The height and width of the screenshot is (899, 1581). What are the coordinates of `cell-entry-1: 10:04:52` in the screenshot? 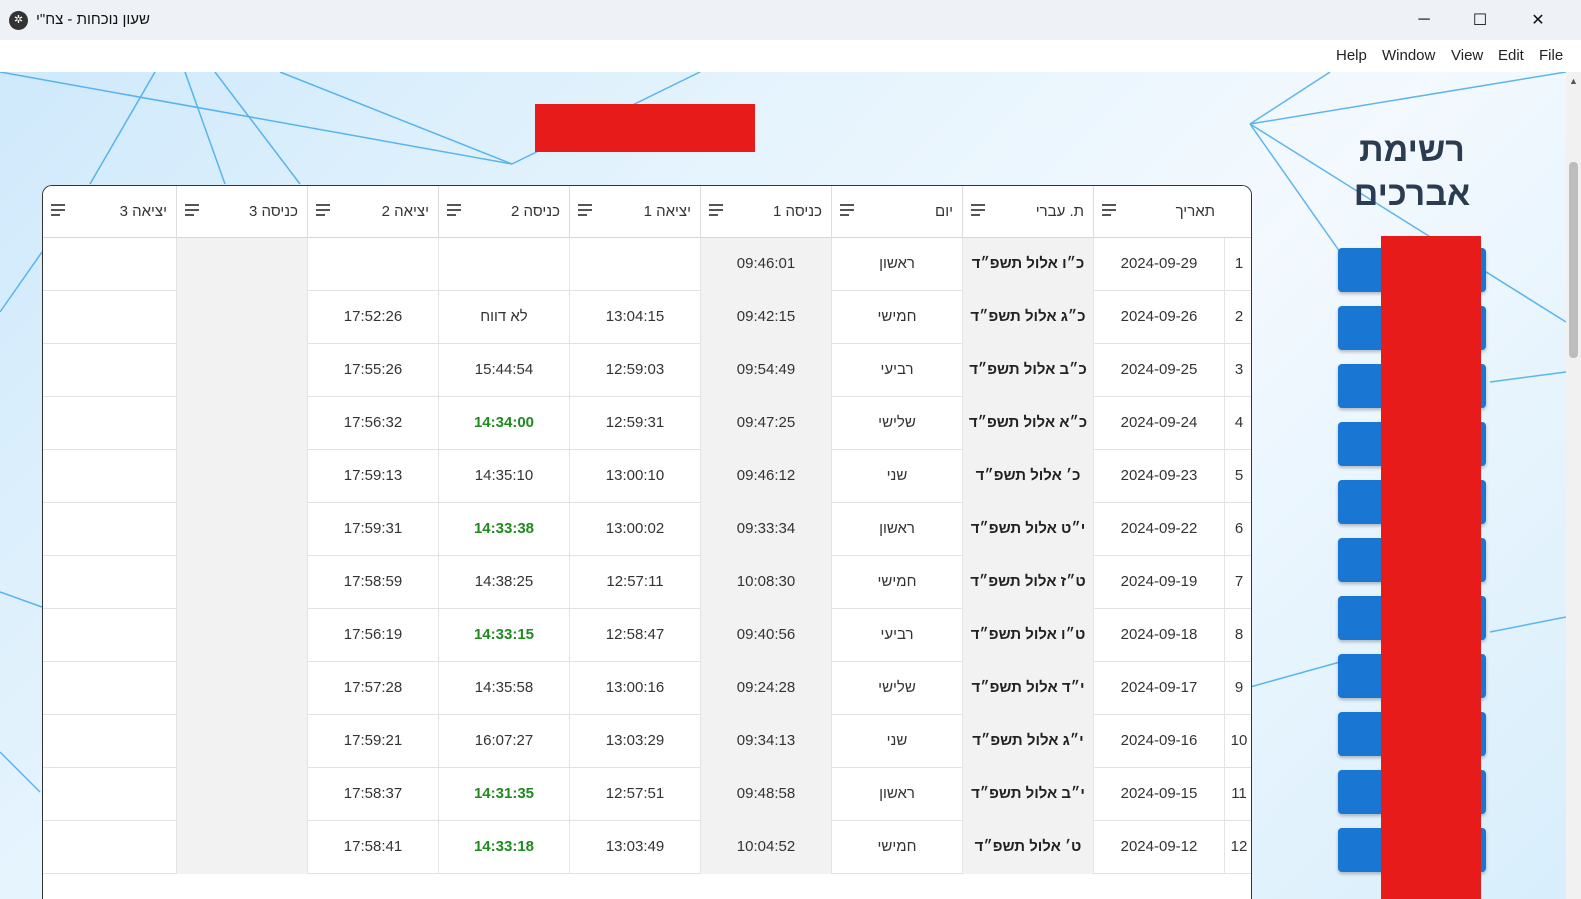 It's located at (765, 847).